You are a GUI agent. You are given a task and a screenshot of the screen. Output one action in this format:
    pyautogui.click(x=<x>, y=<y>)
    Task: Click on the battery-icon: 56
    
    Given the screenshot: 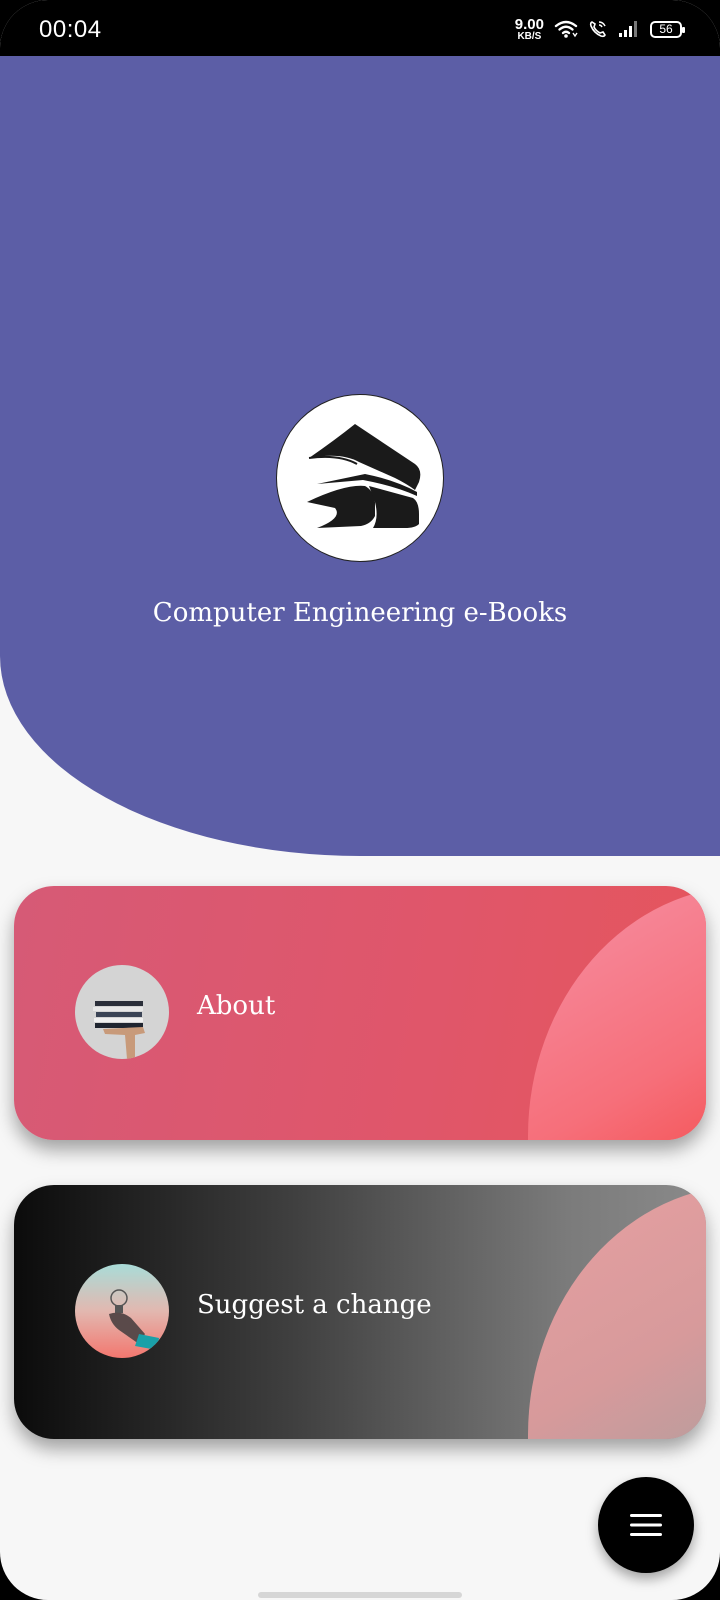 What is the action you would take?
    pyautogui.click(x=667, y=29)
    